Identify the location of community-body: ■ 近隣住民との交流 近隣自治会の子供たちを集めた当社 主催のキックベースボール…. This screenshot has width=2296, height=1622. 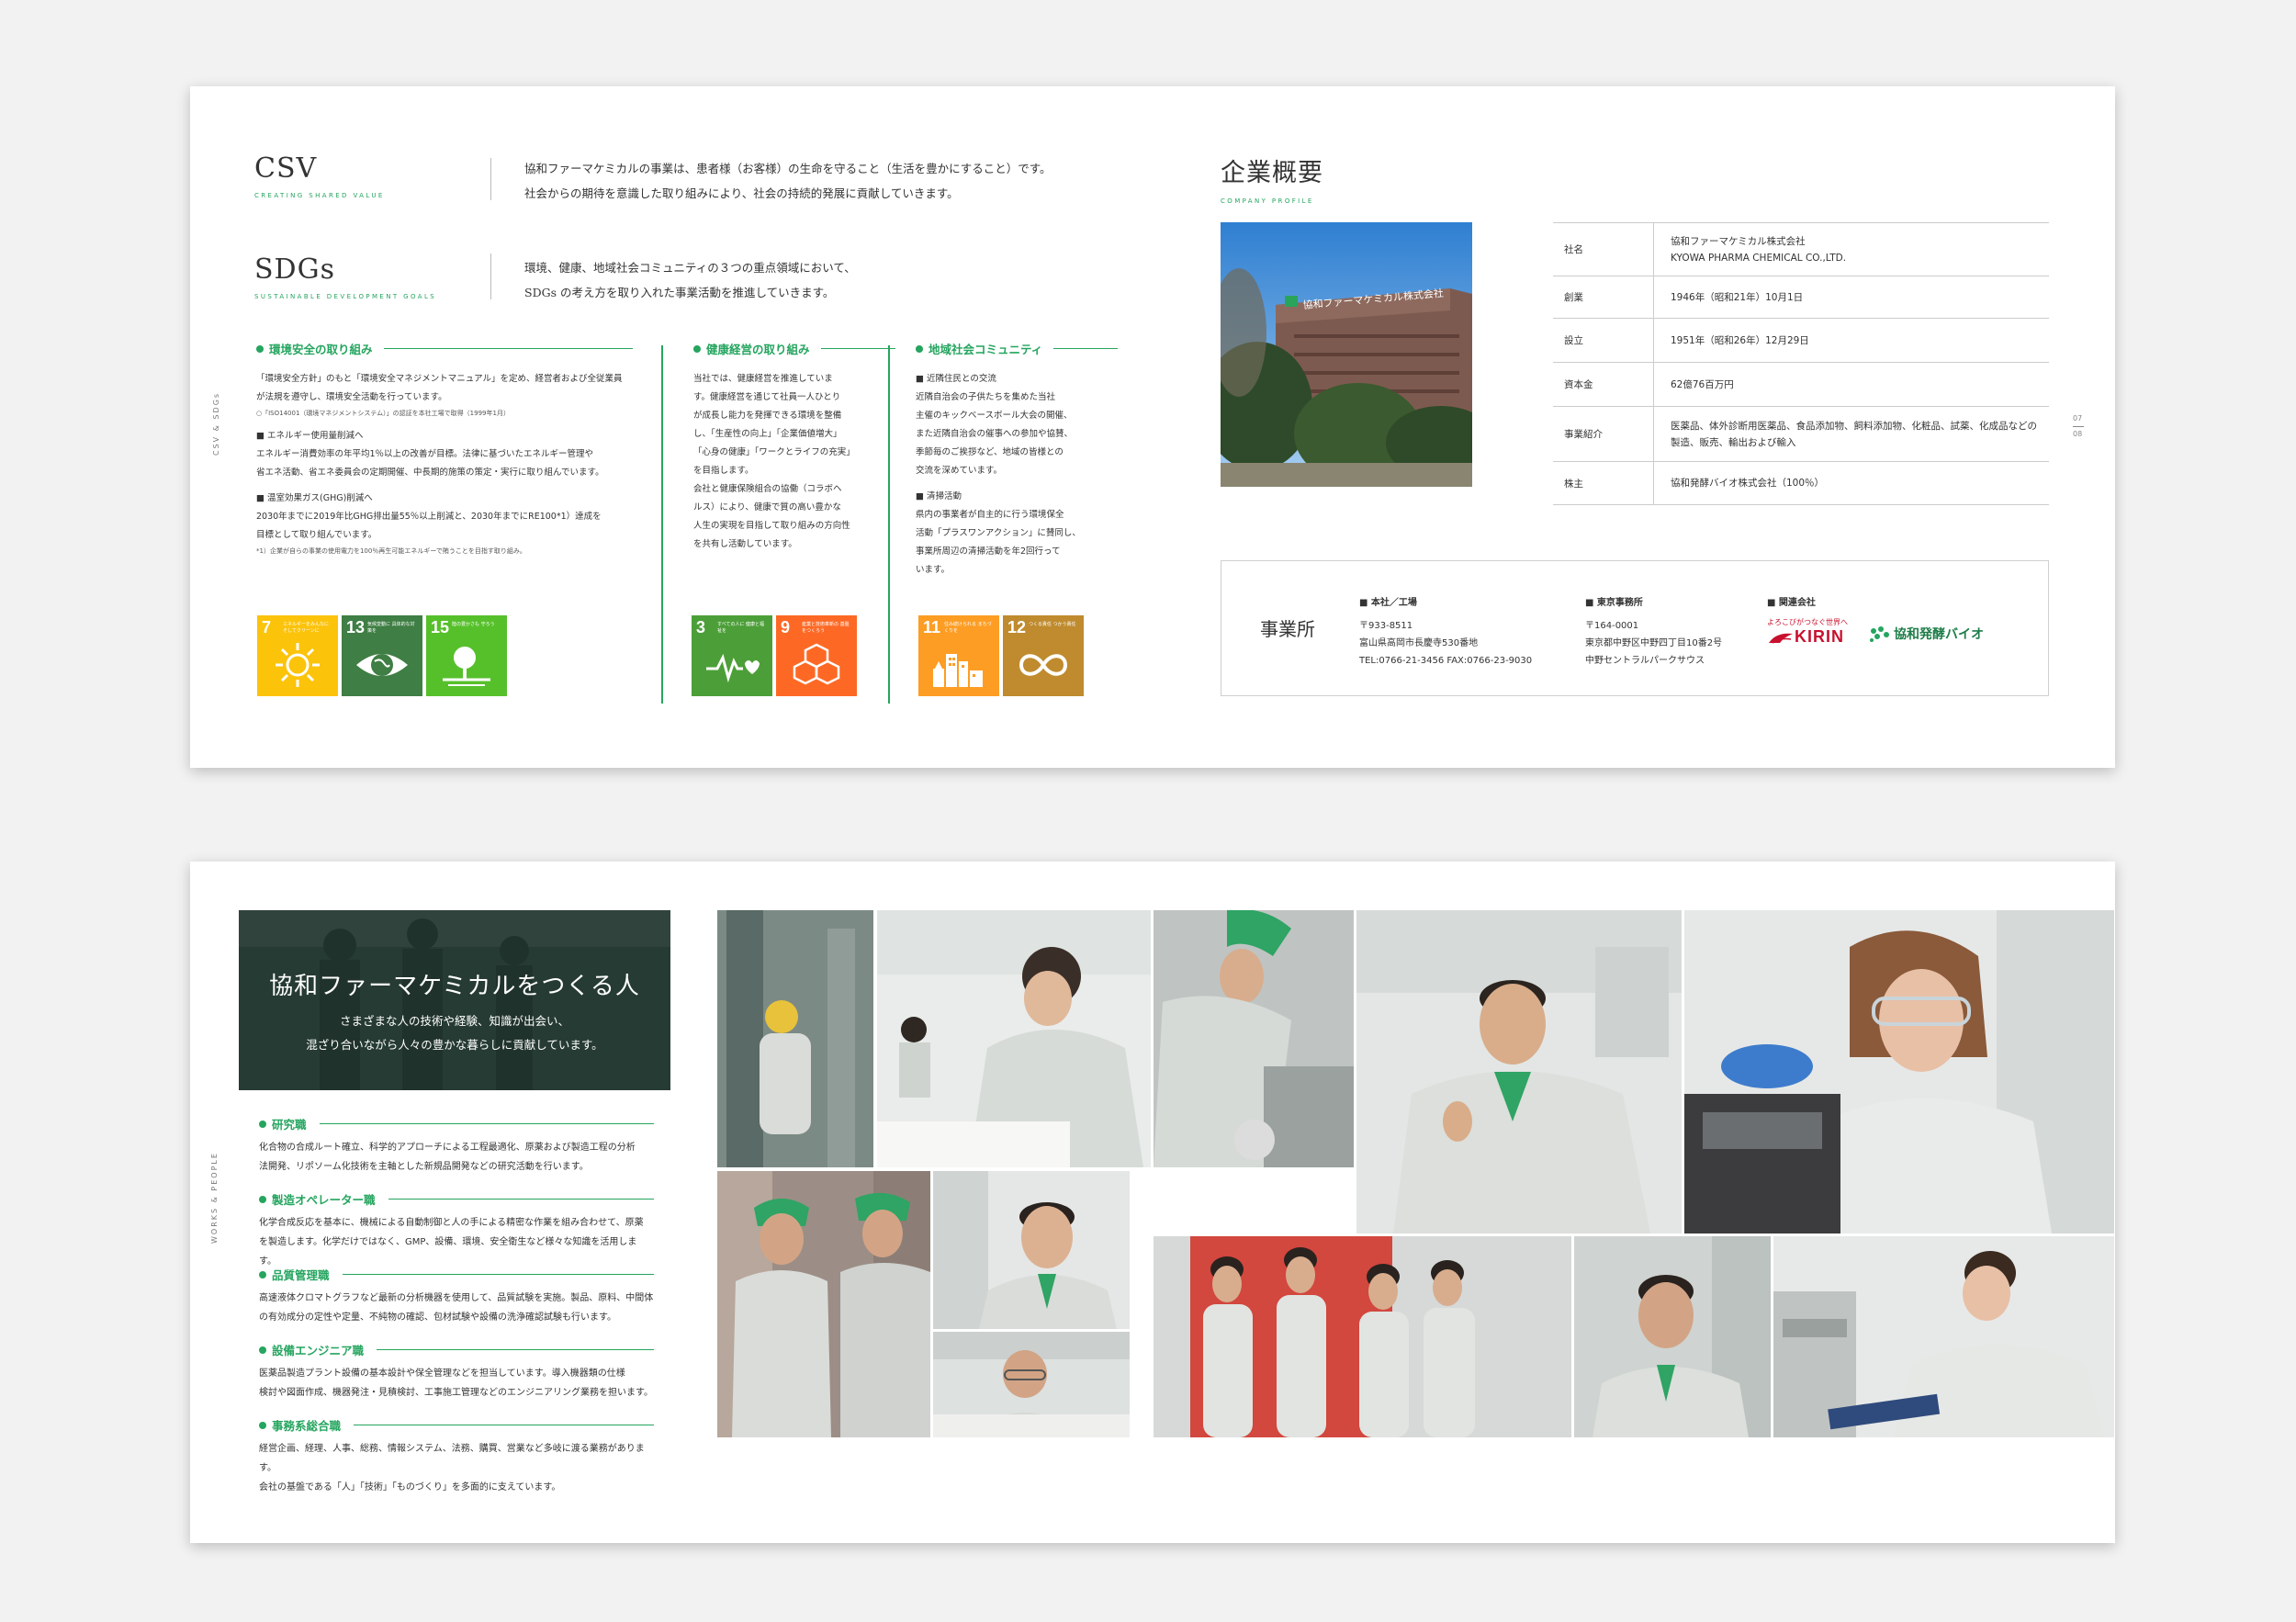
(1017, 475).